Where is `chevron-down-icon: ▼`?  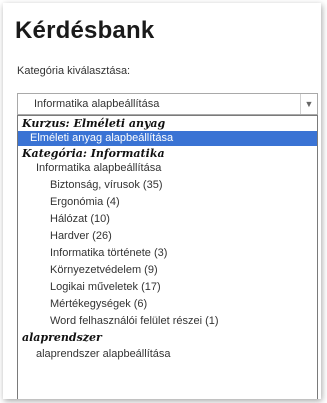 chevron-down-icon: ▼ is located at coordinates (308, 104).